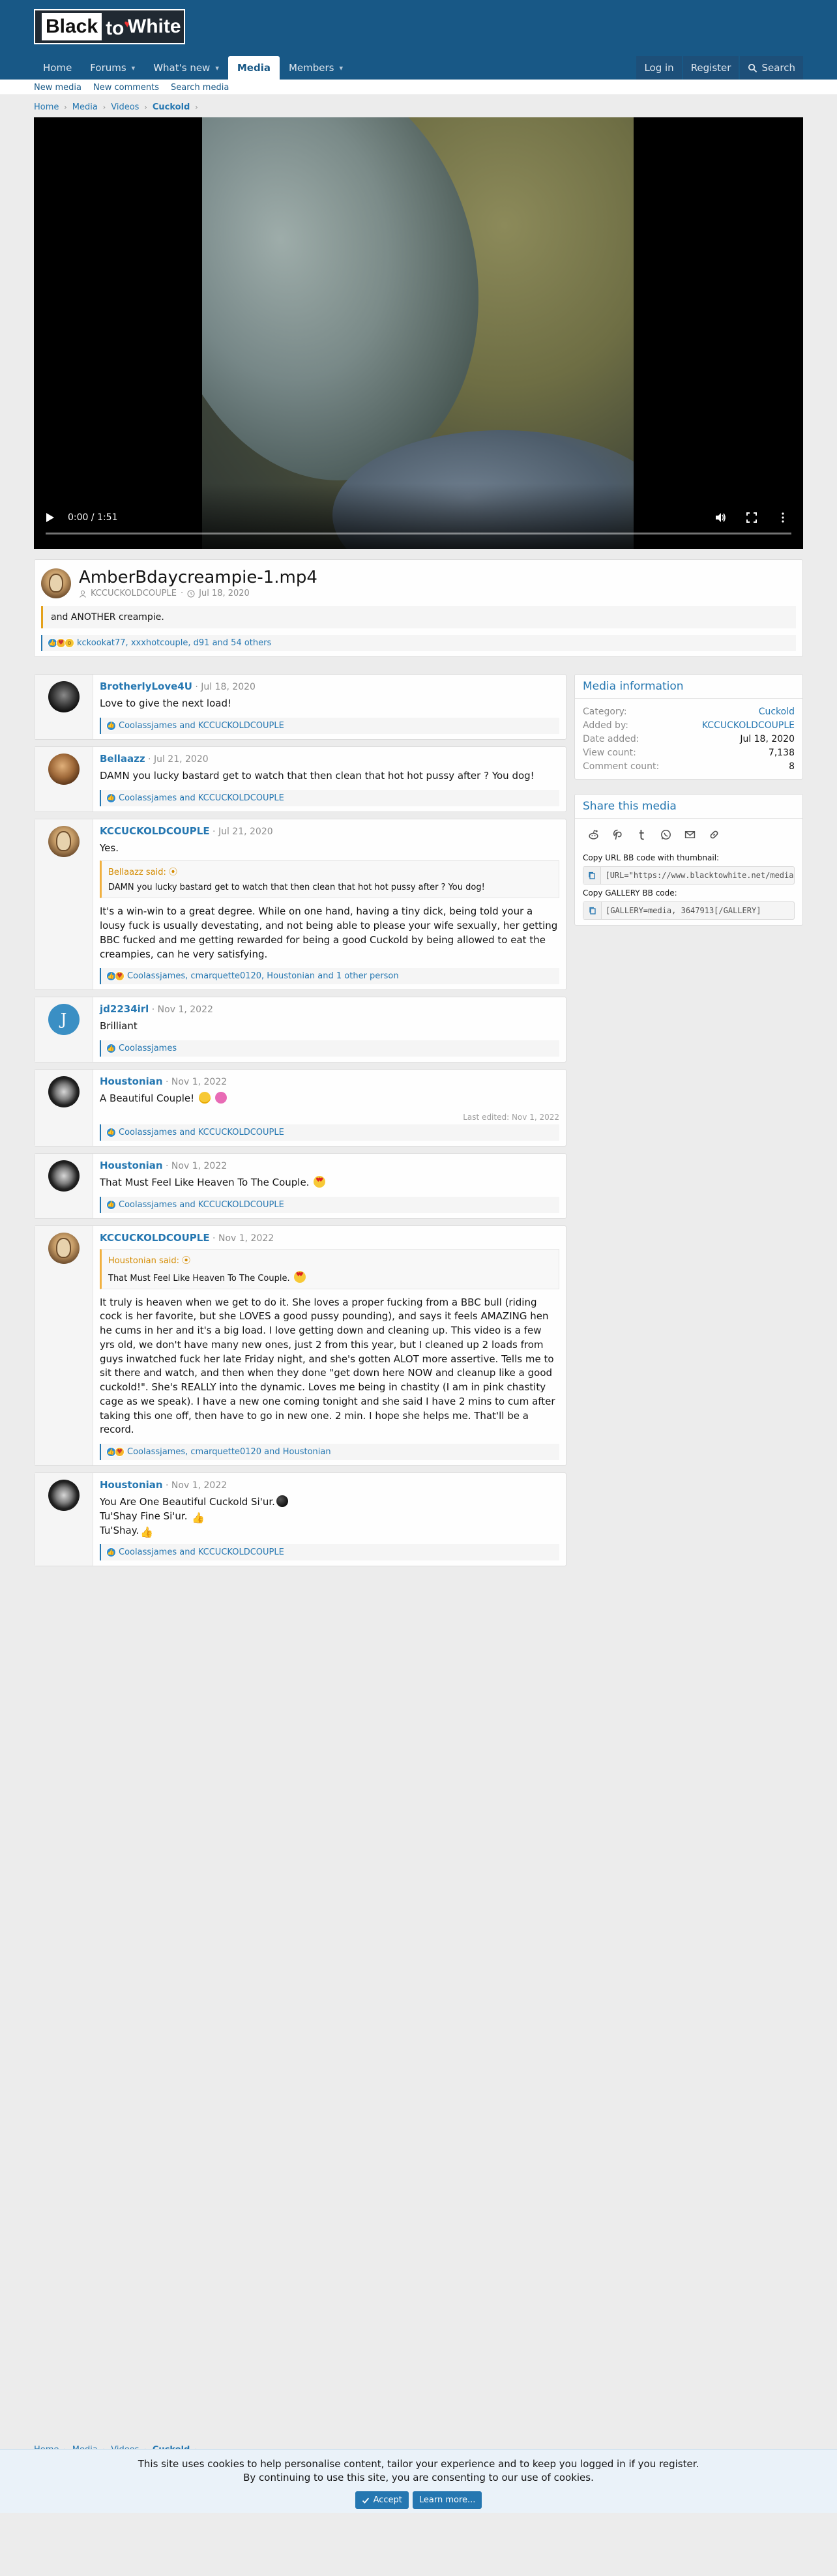  I want to click on comment-text: Yes., so click(109, 848).